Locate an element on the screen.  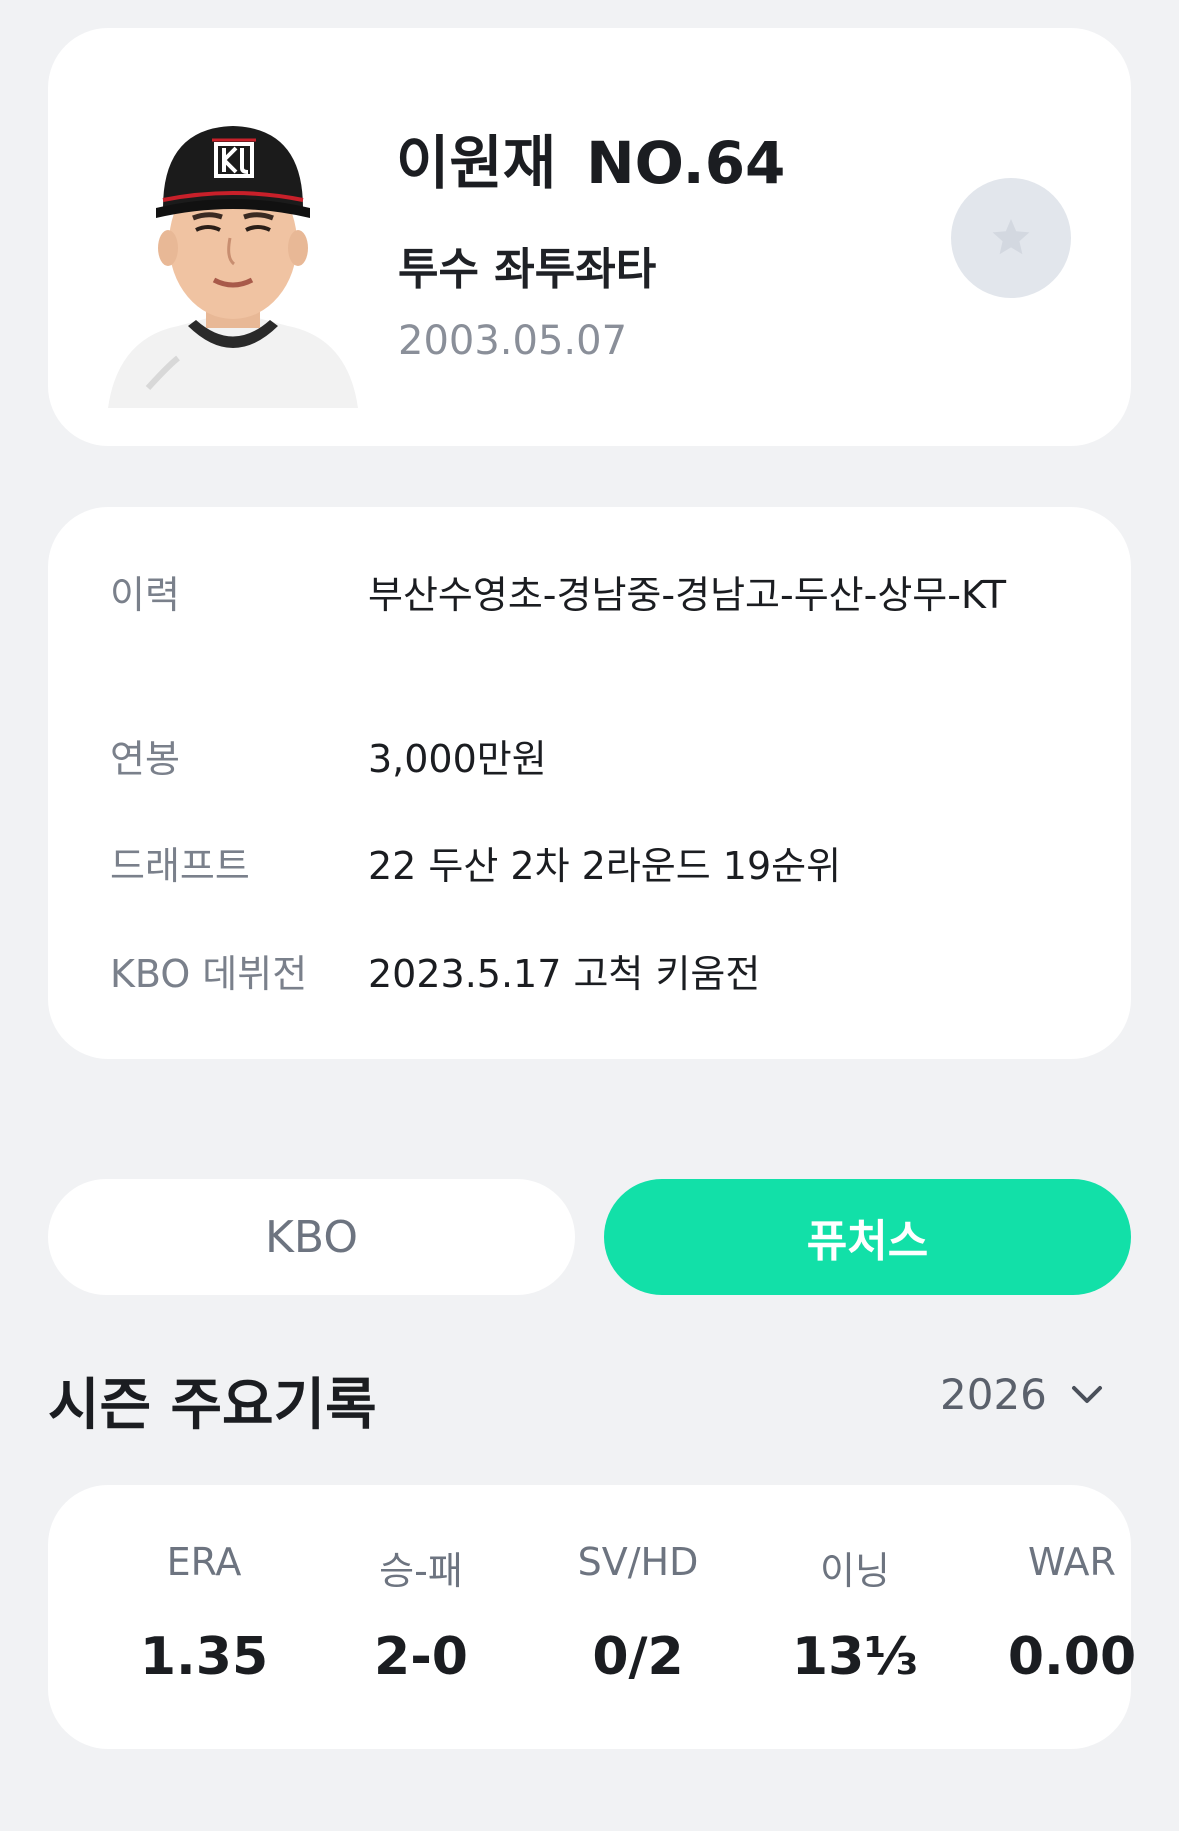
year-dropdown: 2026 is located at coordinates (1021, 1394).